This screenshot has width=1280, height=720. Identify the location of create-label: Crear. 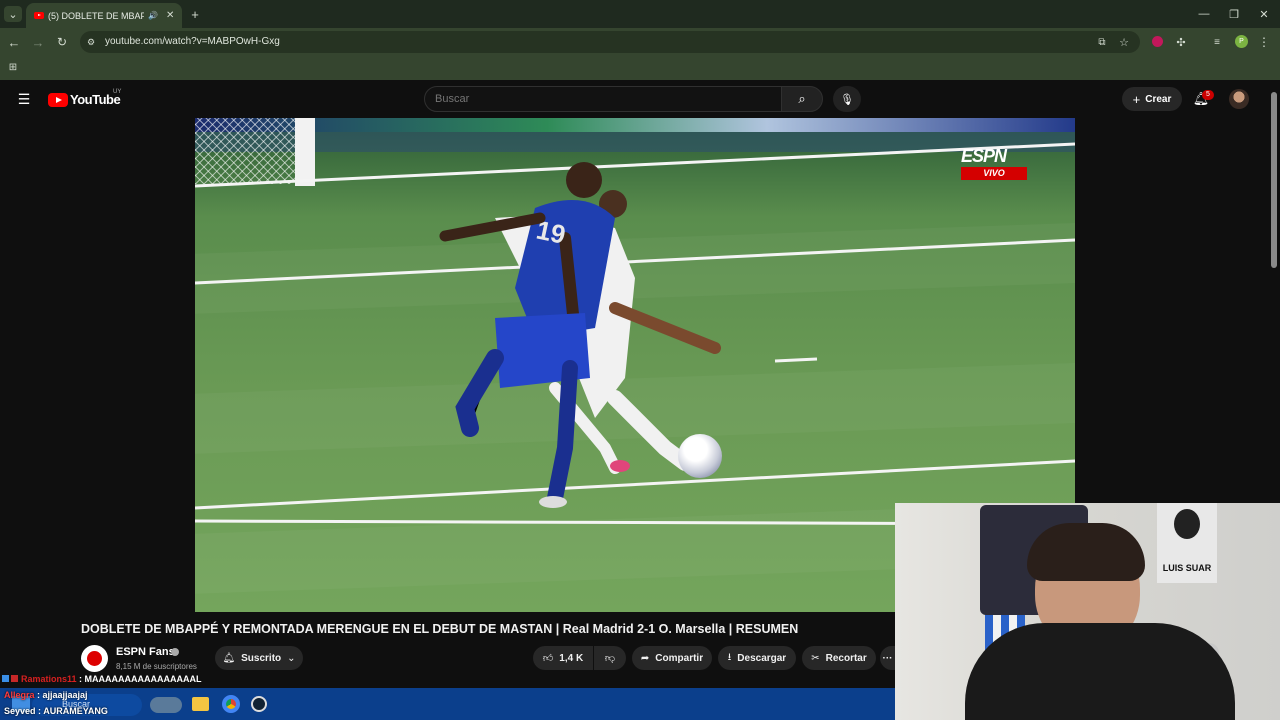
(1158, 99).